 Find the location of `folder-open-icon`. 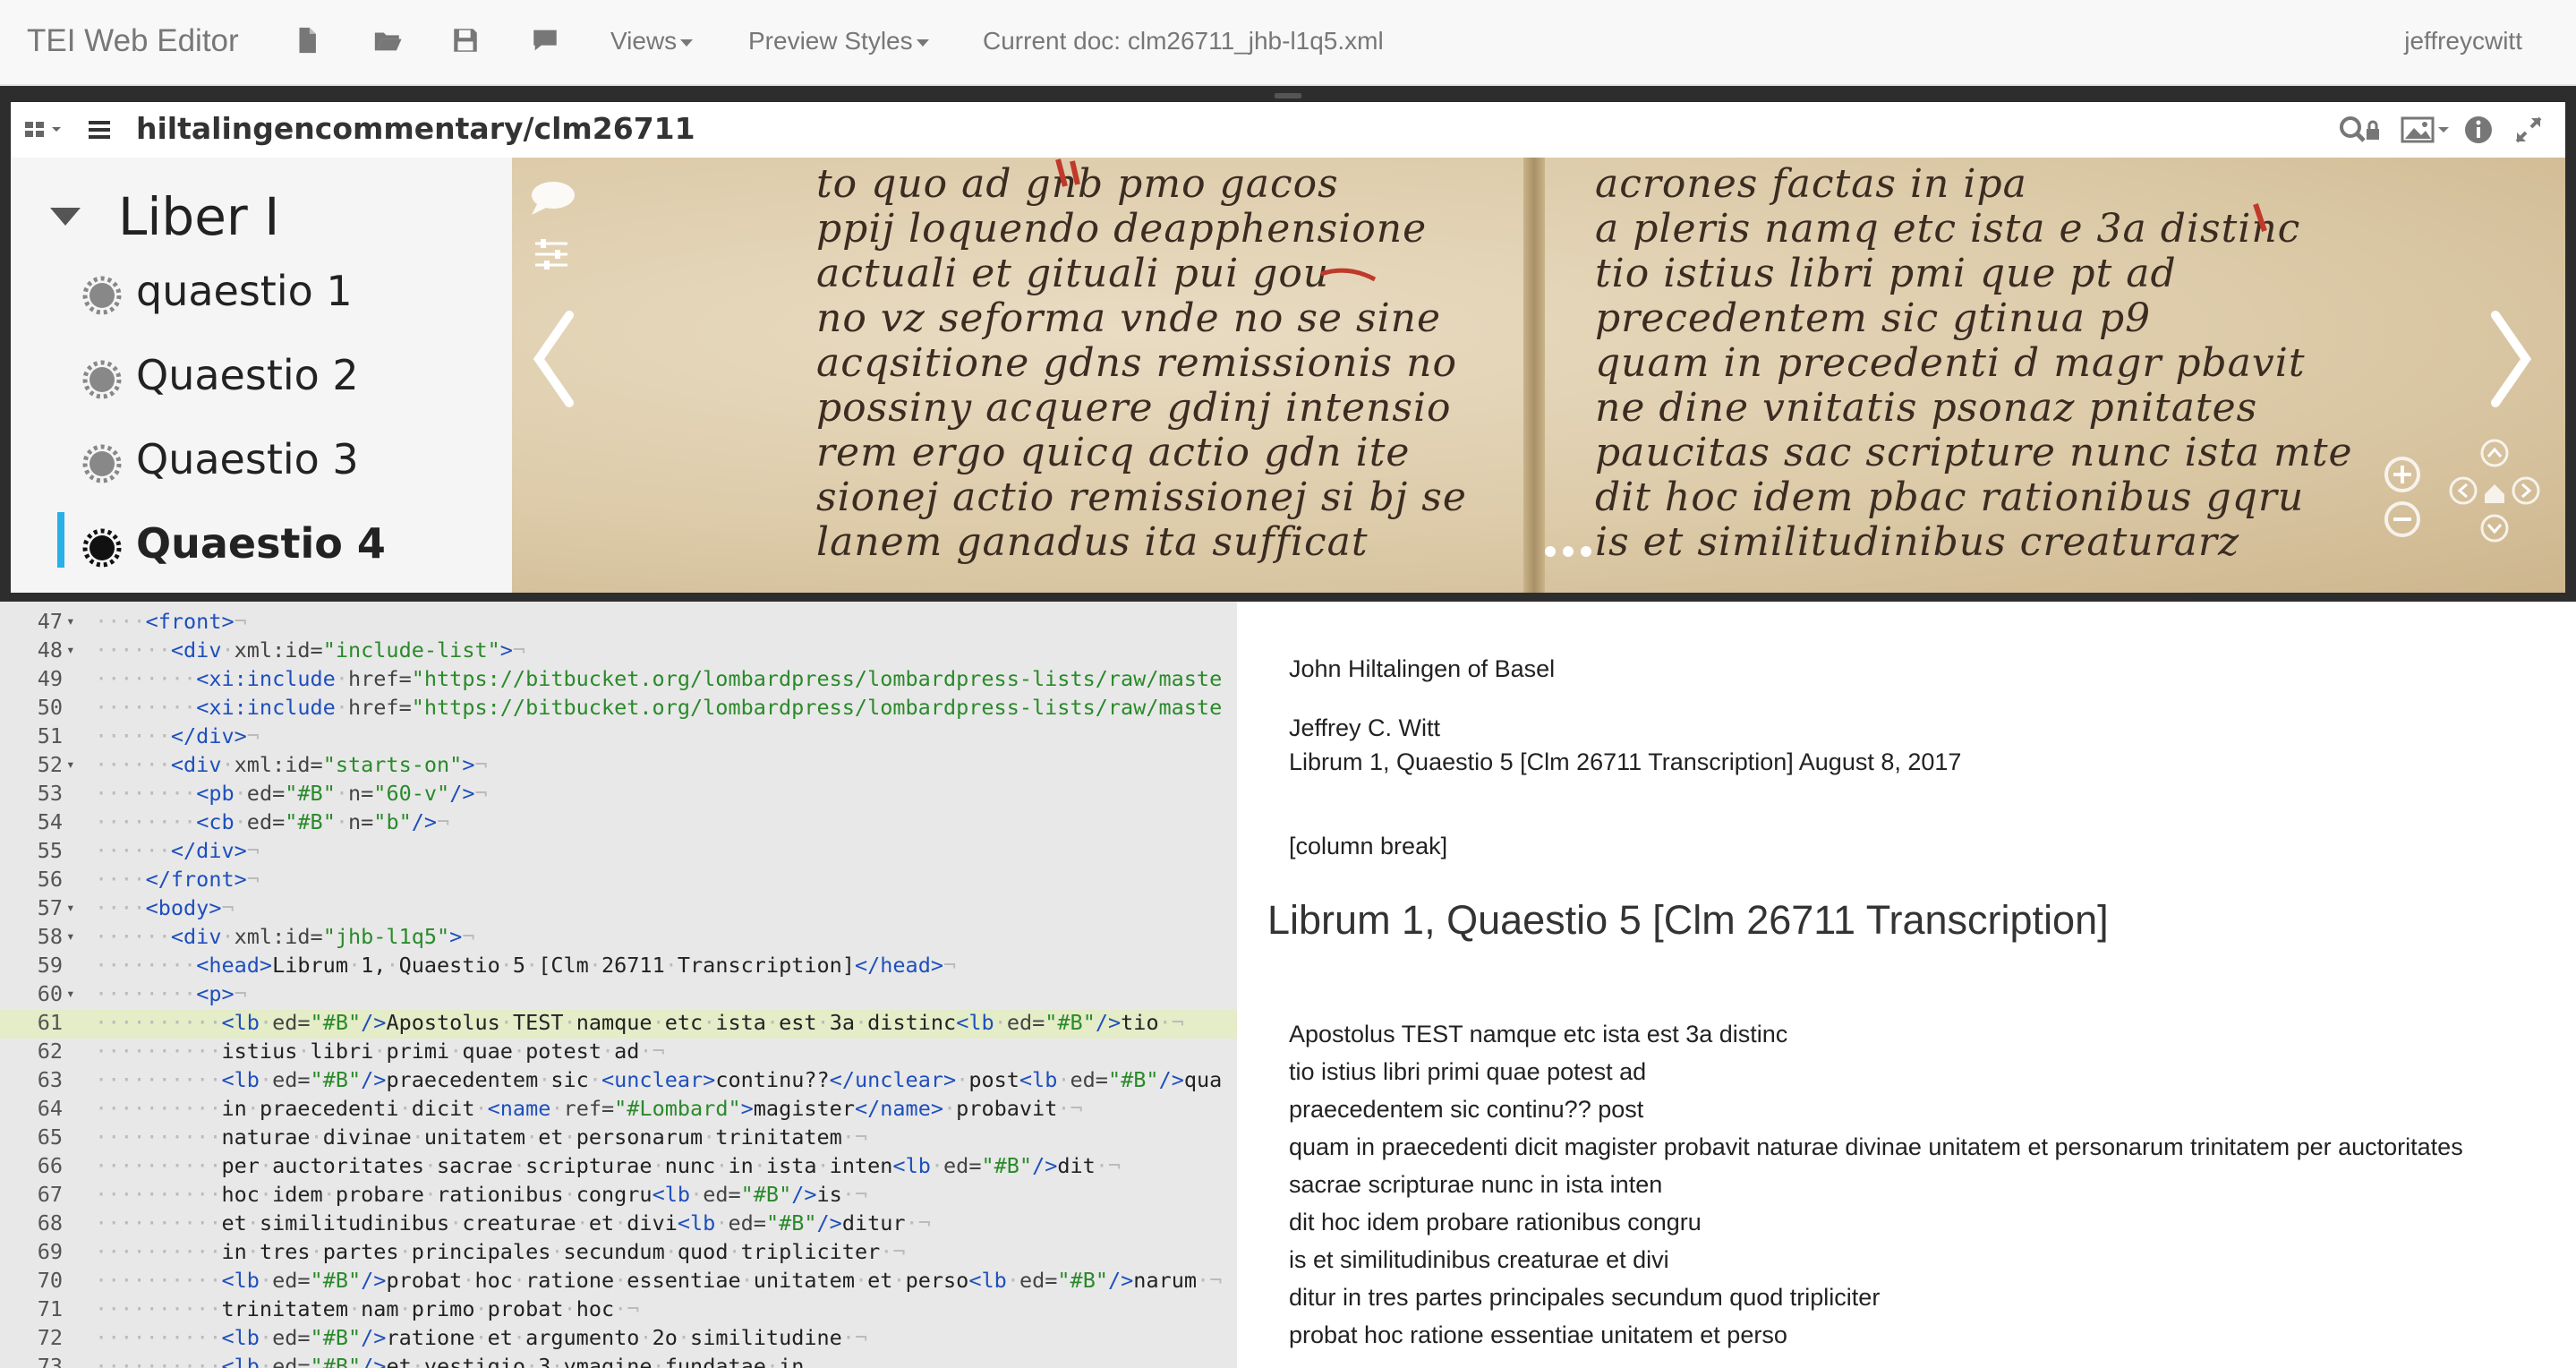

folder-open-icon is located at coordinates (387, 40).